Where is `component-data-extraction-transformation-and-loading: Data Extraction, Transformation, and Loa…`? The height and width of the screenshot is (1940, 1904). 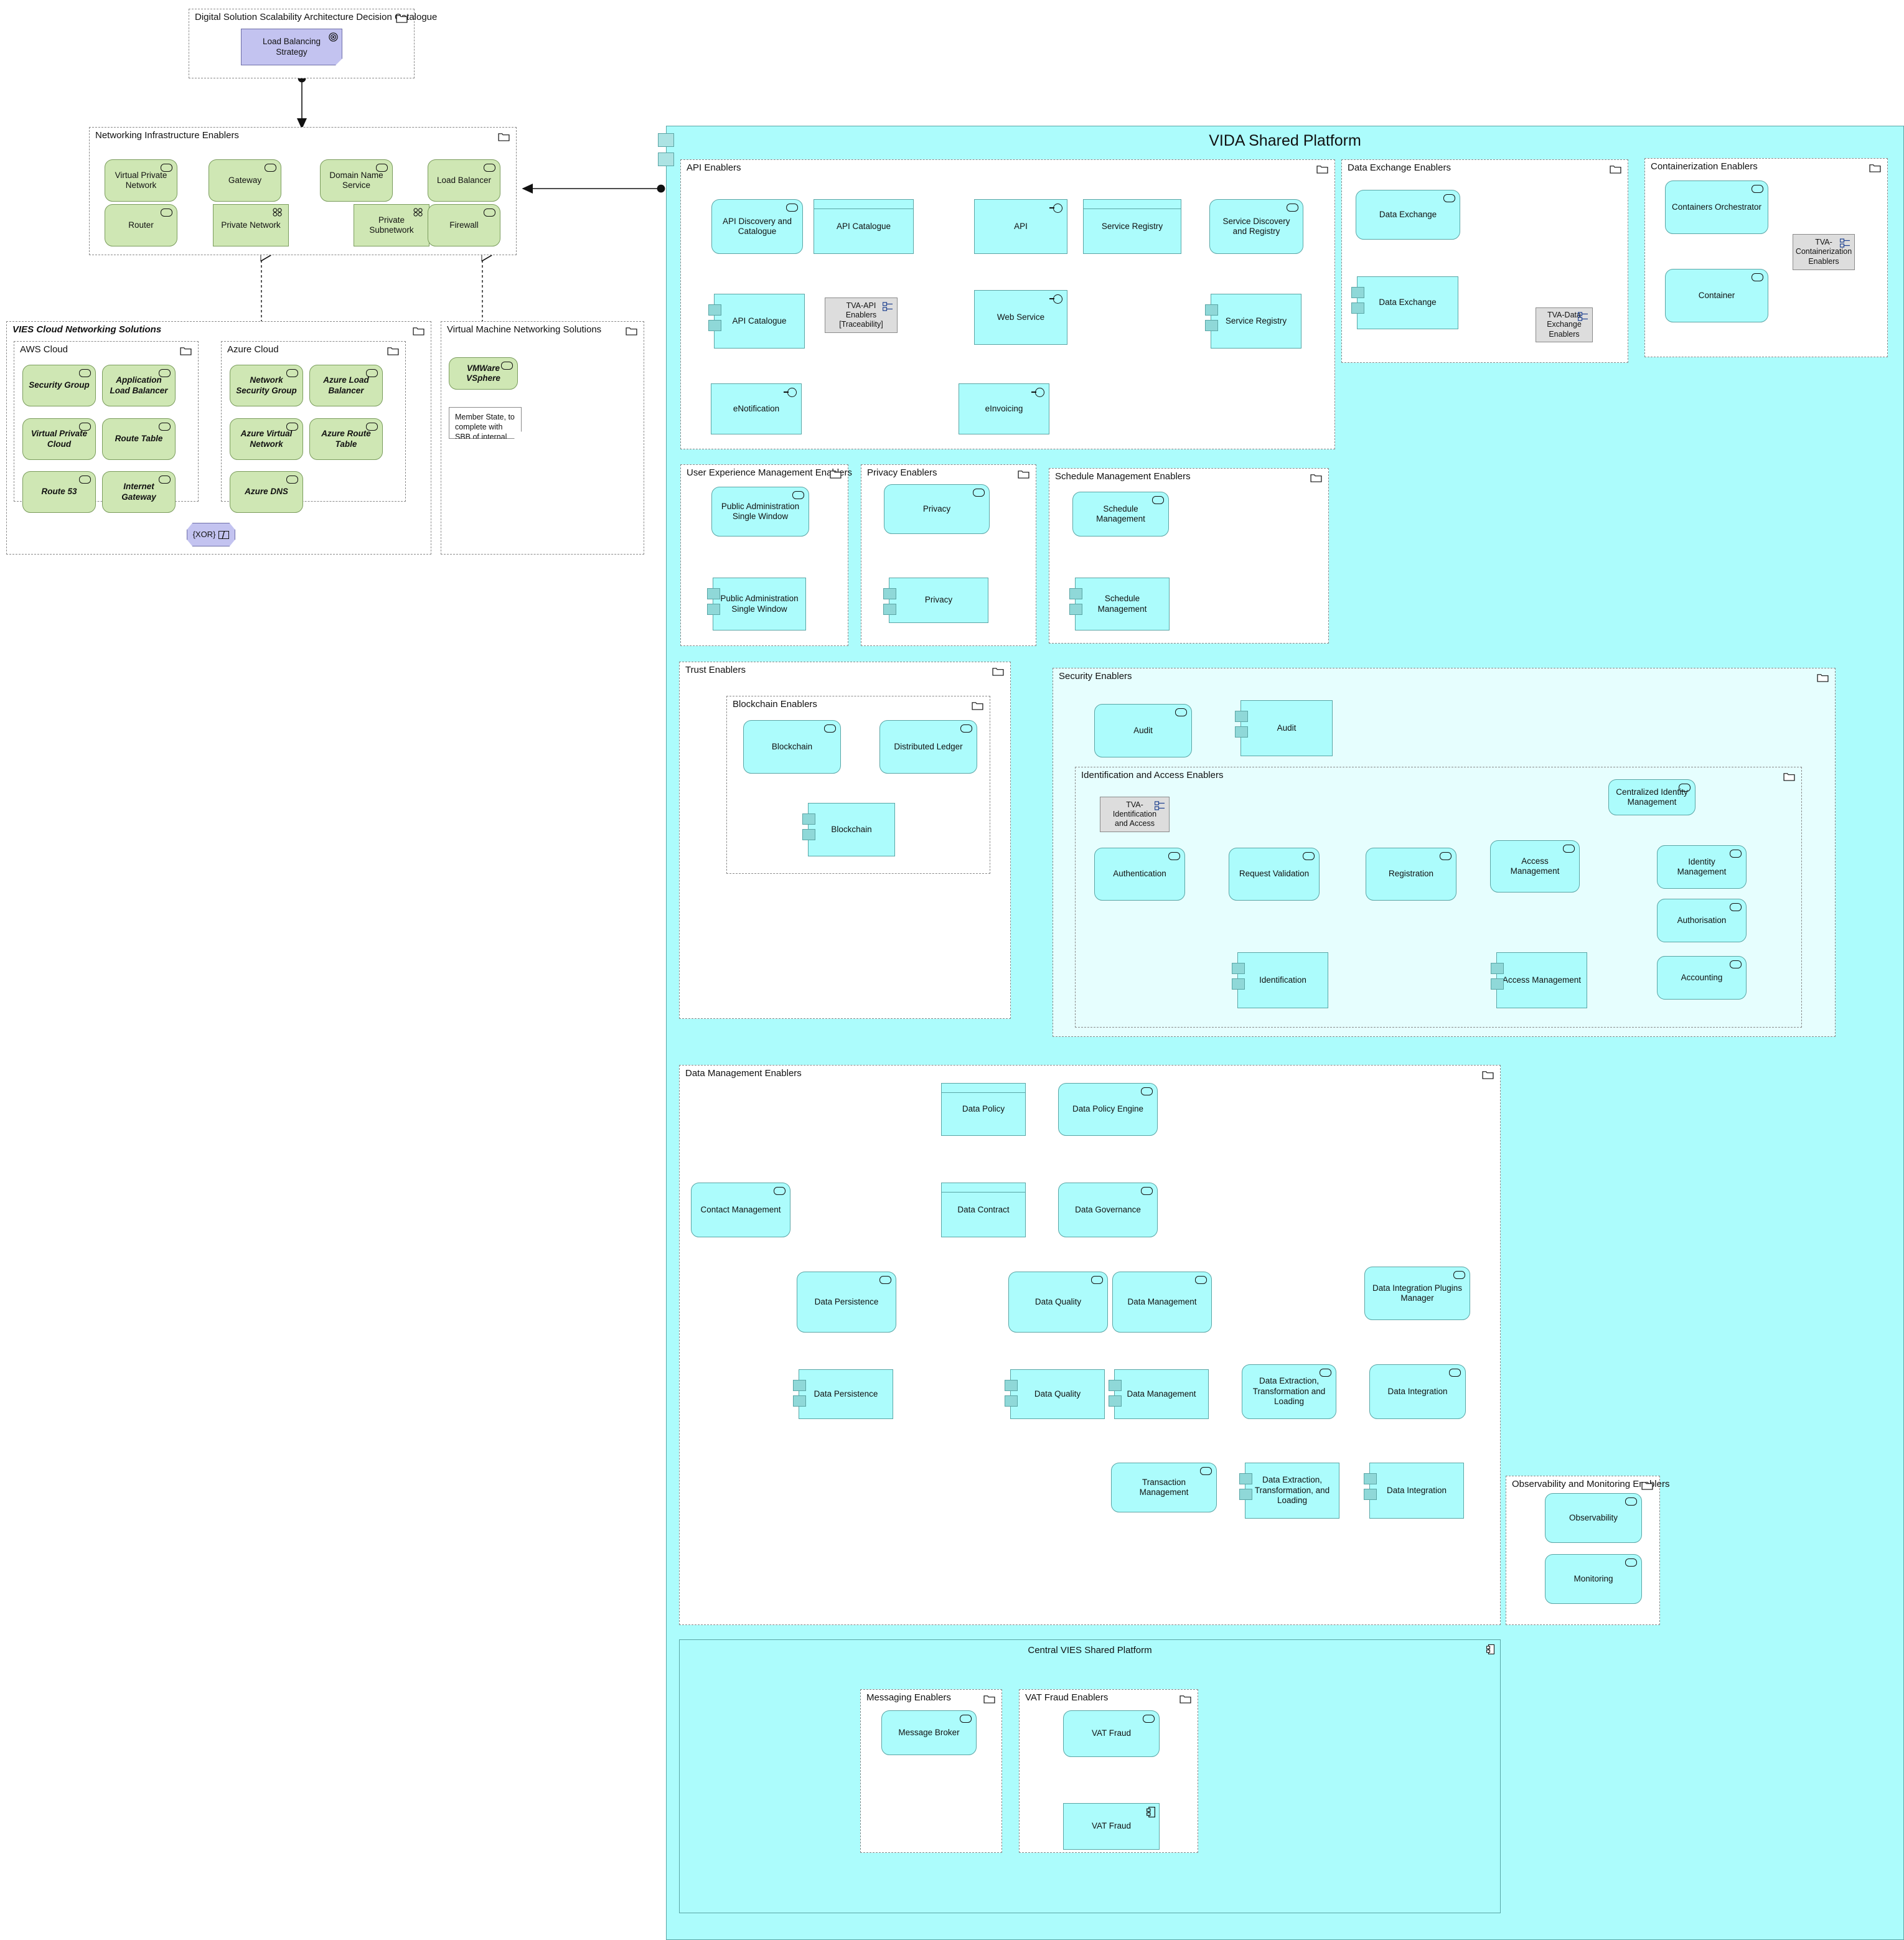 component-data-extraction-transformation-and-loading: Data Extraction, Transformation, and Loa… is located at coordinates (1289, 1491).